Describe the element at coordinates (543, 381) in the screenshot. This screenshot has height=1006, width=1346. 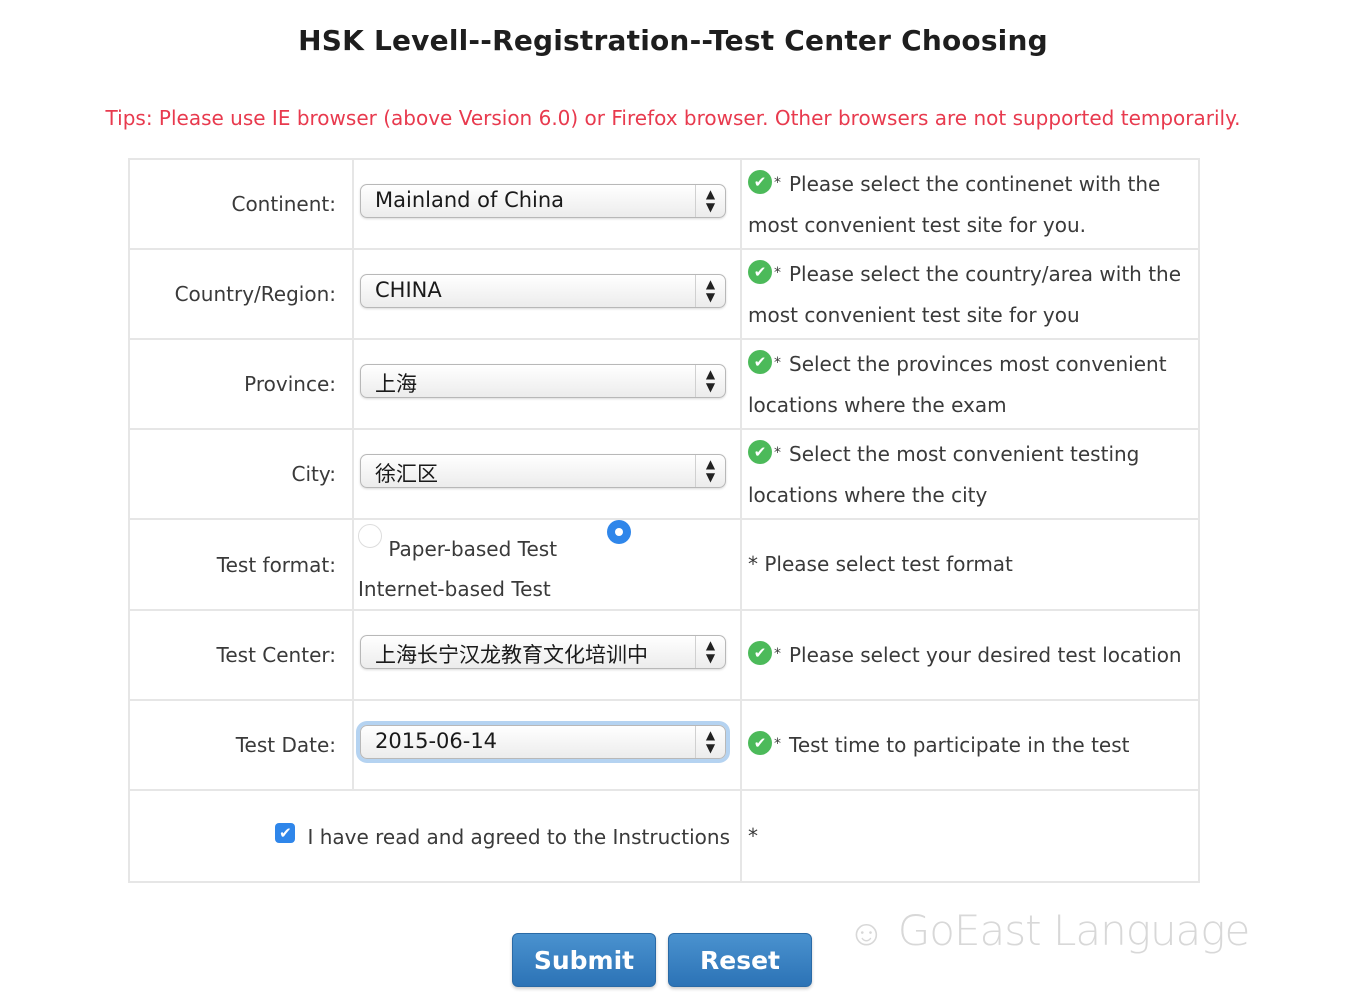
I see `province-select: 上海 ▲ ▼` at that location.